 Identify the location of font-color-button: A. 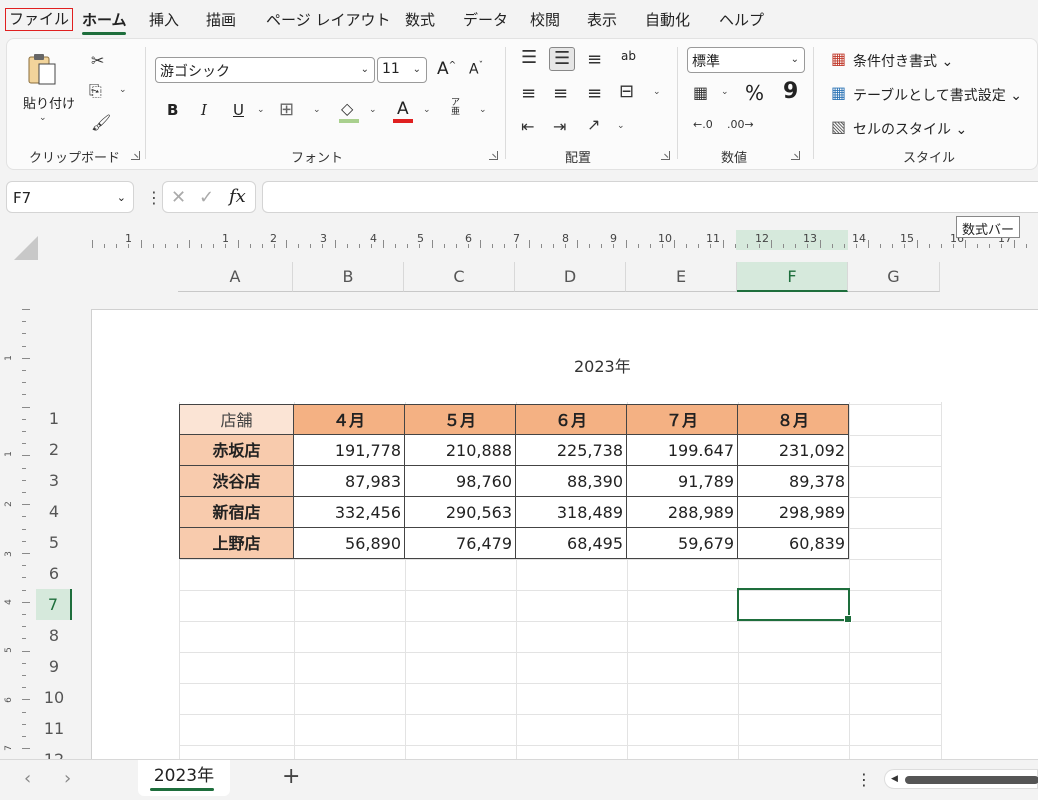
(403, 109).